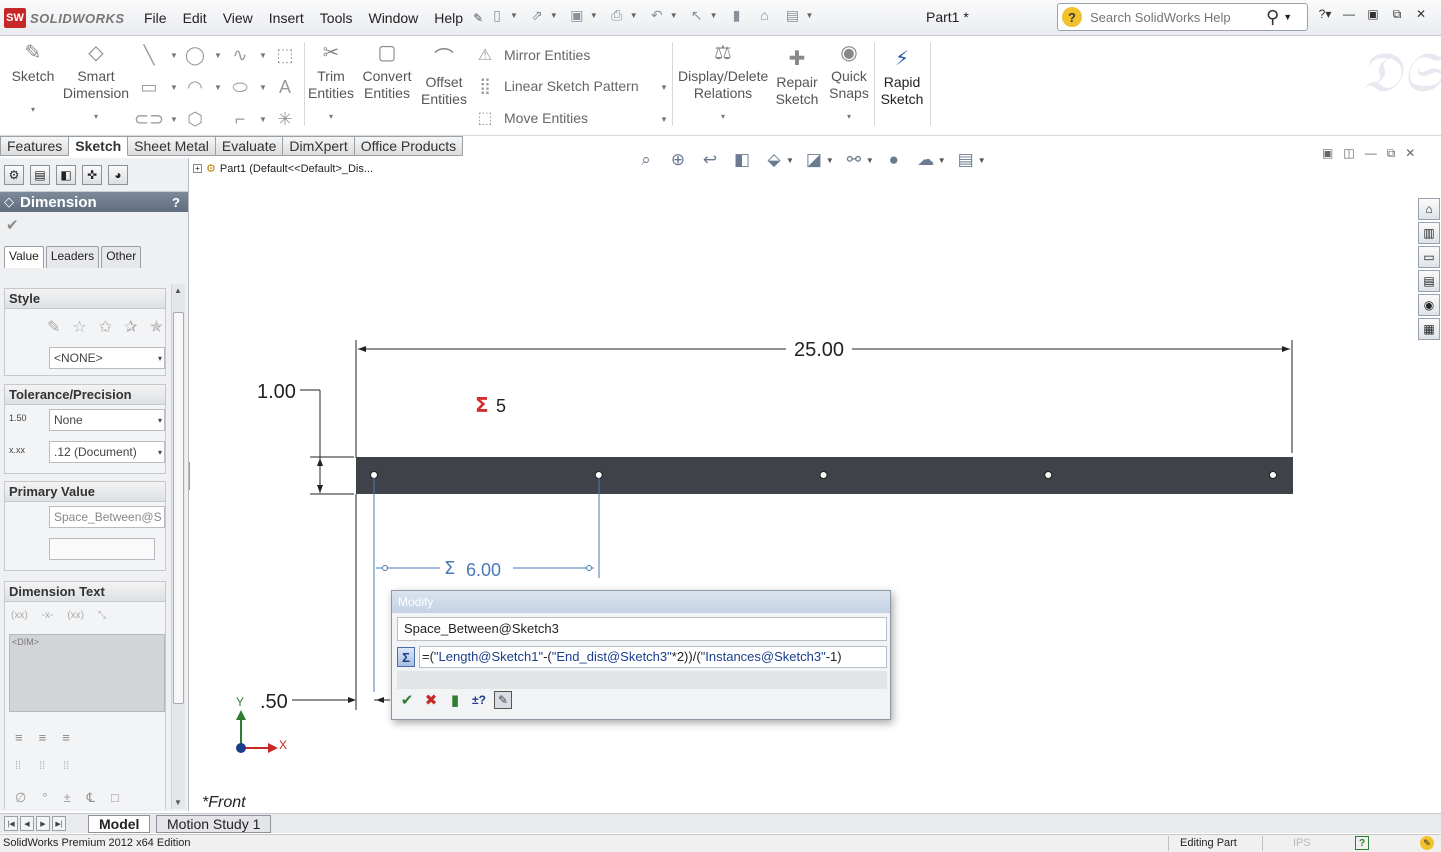 The width and height of the screenshot is (1441, 852). I want to click on plane-icon: ⬚, so click(285, 55).